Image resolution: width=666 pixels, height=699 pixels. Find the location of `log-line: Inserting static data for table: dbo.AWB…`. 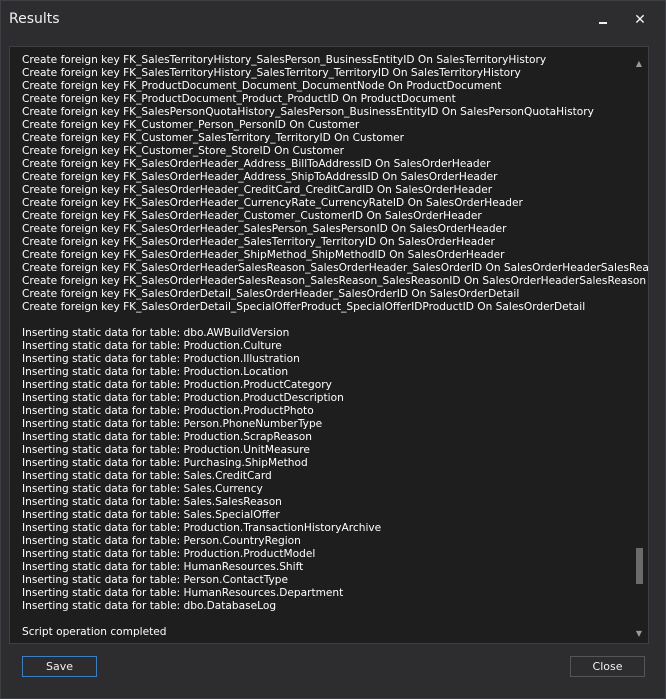

log-line: Inserting static data for table: dbo.AWB… is located at coordinates (156, 333).